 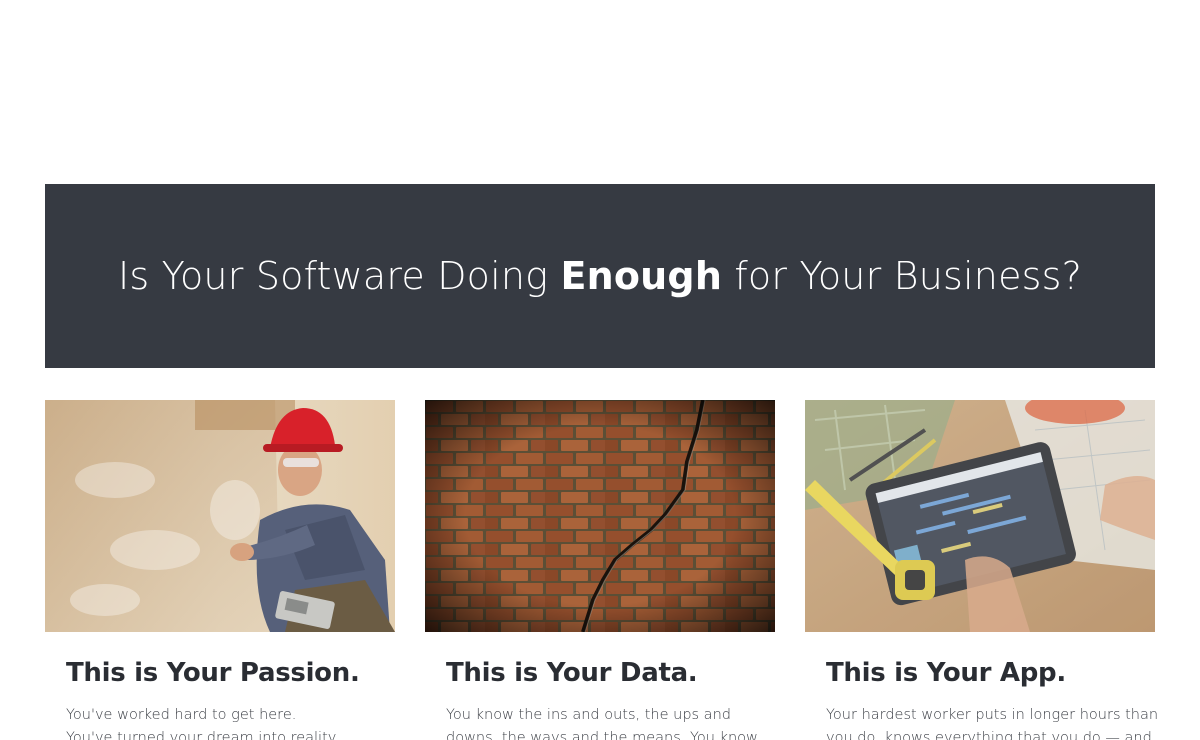 What do you see at coordinates (602, 735) in the screenshot?
I see `card-body-line: downs, the ways and the means. You know` at bounding box center [602, 735].